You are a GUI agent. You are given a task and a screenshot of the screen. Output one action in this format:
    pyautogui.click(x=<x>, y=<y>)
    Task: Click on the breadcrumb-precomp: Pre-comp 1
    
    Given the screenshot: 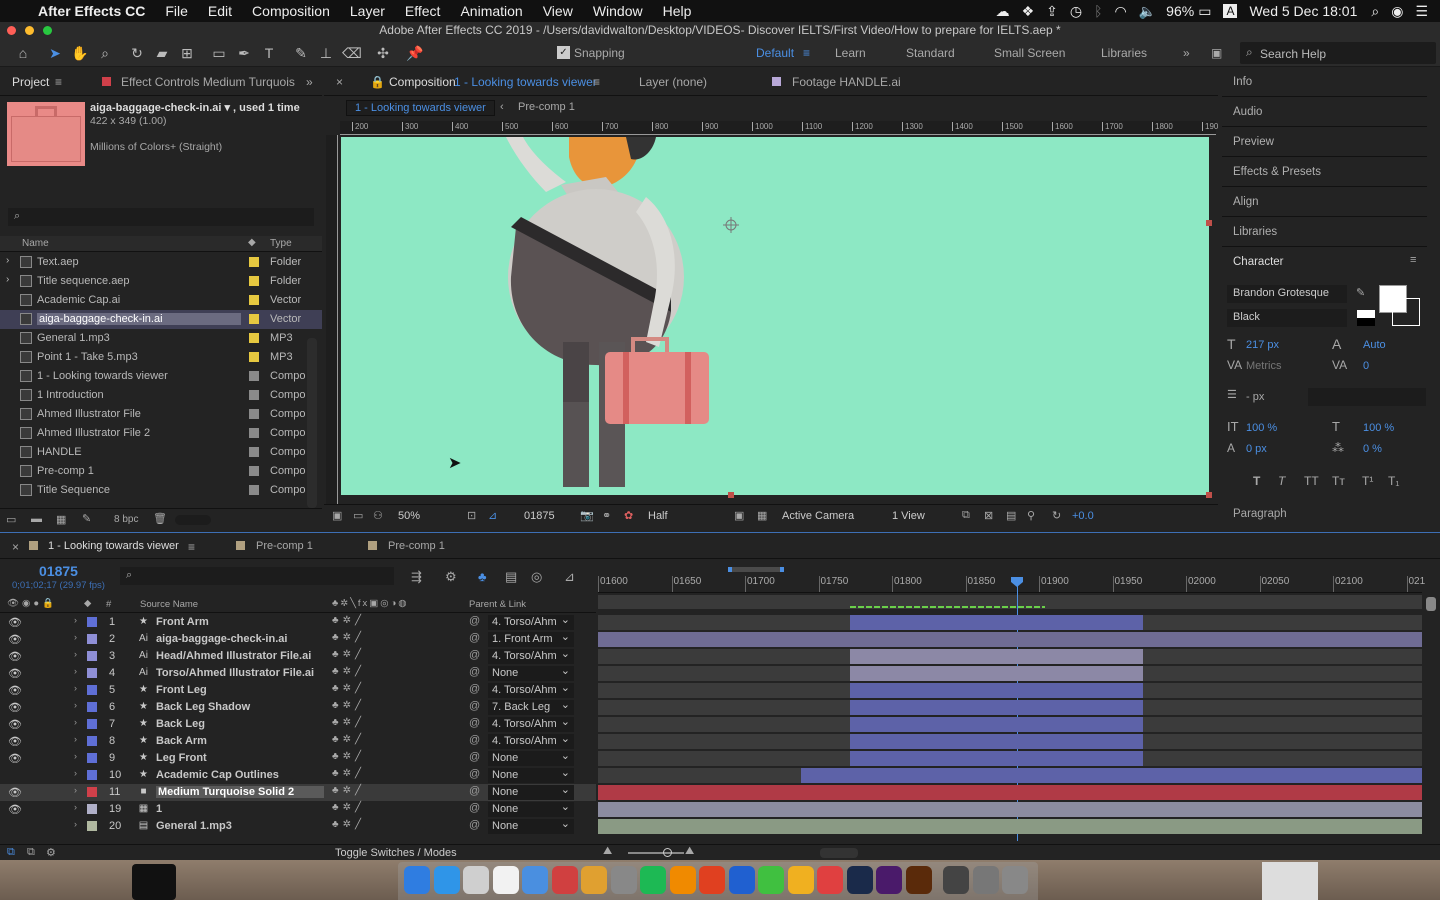 What is the action you would take?
    pyautogui.click(x=546, y=107)
    